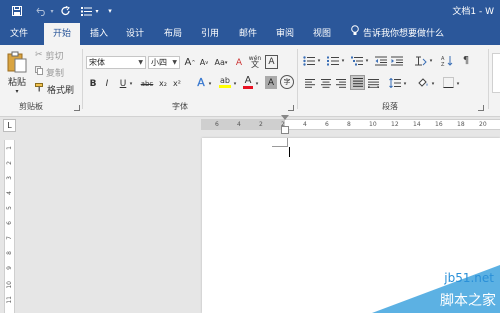 This screenshot has width=500, height=313. I want to click on highlight-button: ab, so click(225, 82).